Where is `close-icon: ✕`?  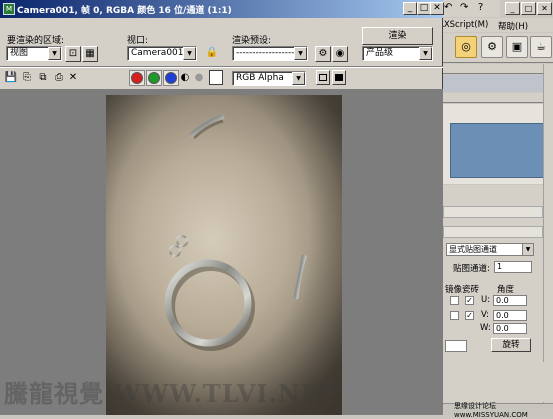
close-icon: ✕ is located at coordinates (437, 8).